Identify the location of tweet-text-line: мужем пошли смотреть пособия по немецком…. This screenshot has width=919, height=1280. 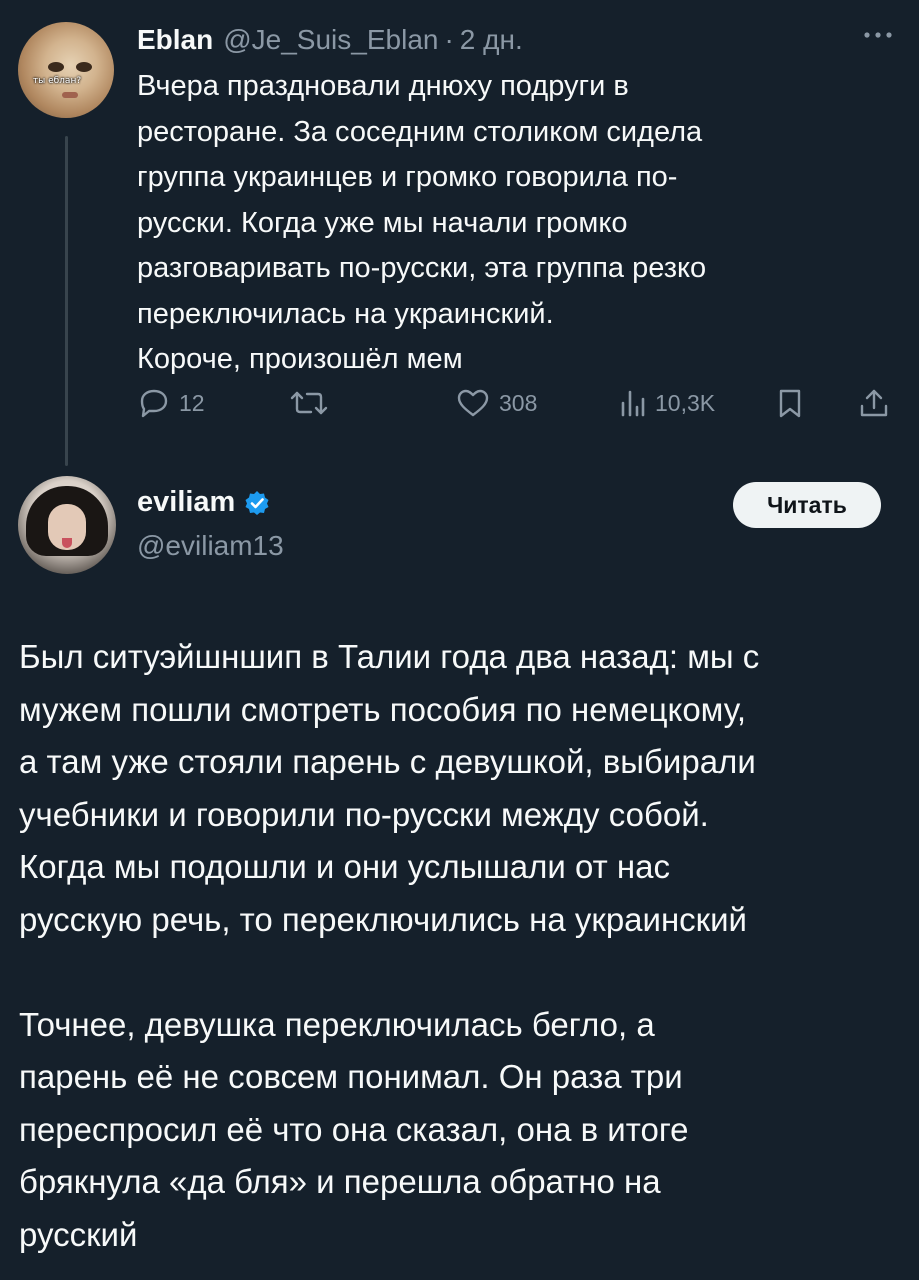
(383, 709).